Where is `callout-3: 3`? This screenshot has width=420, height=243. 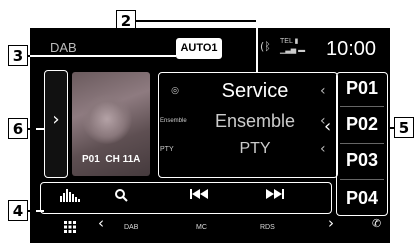
callout-3: 3 is located at coordinates (18, 55).